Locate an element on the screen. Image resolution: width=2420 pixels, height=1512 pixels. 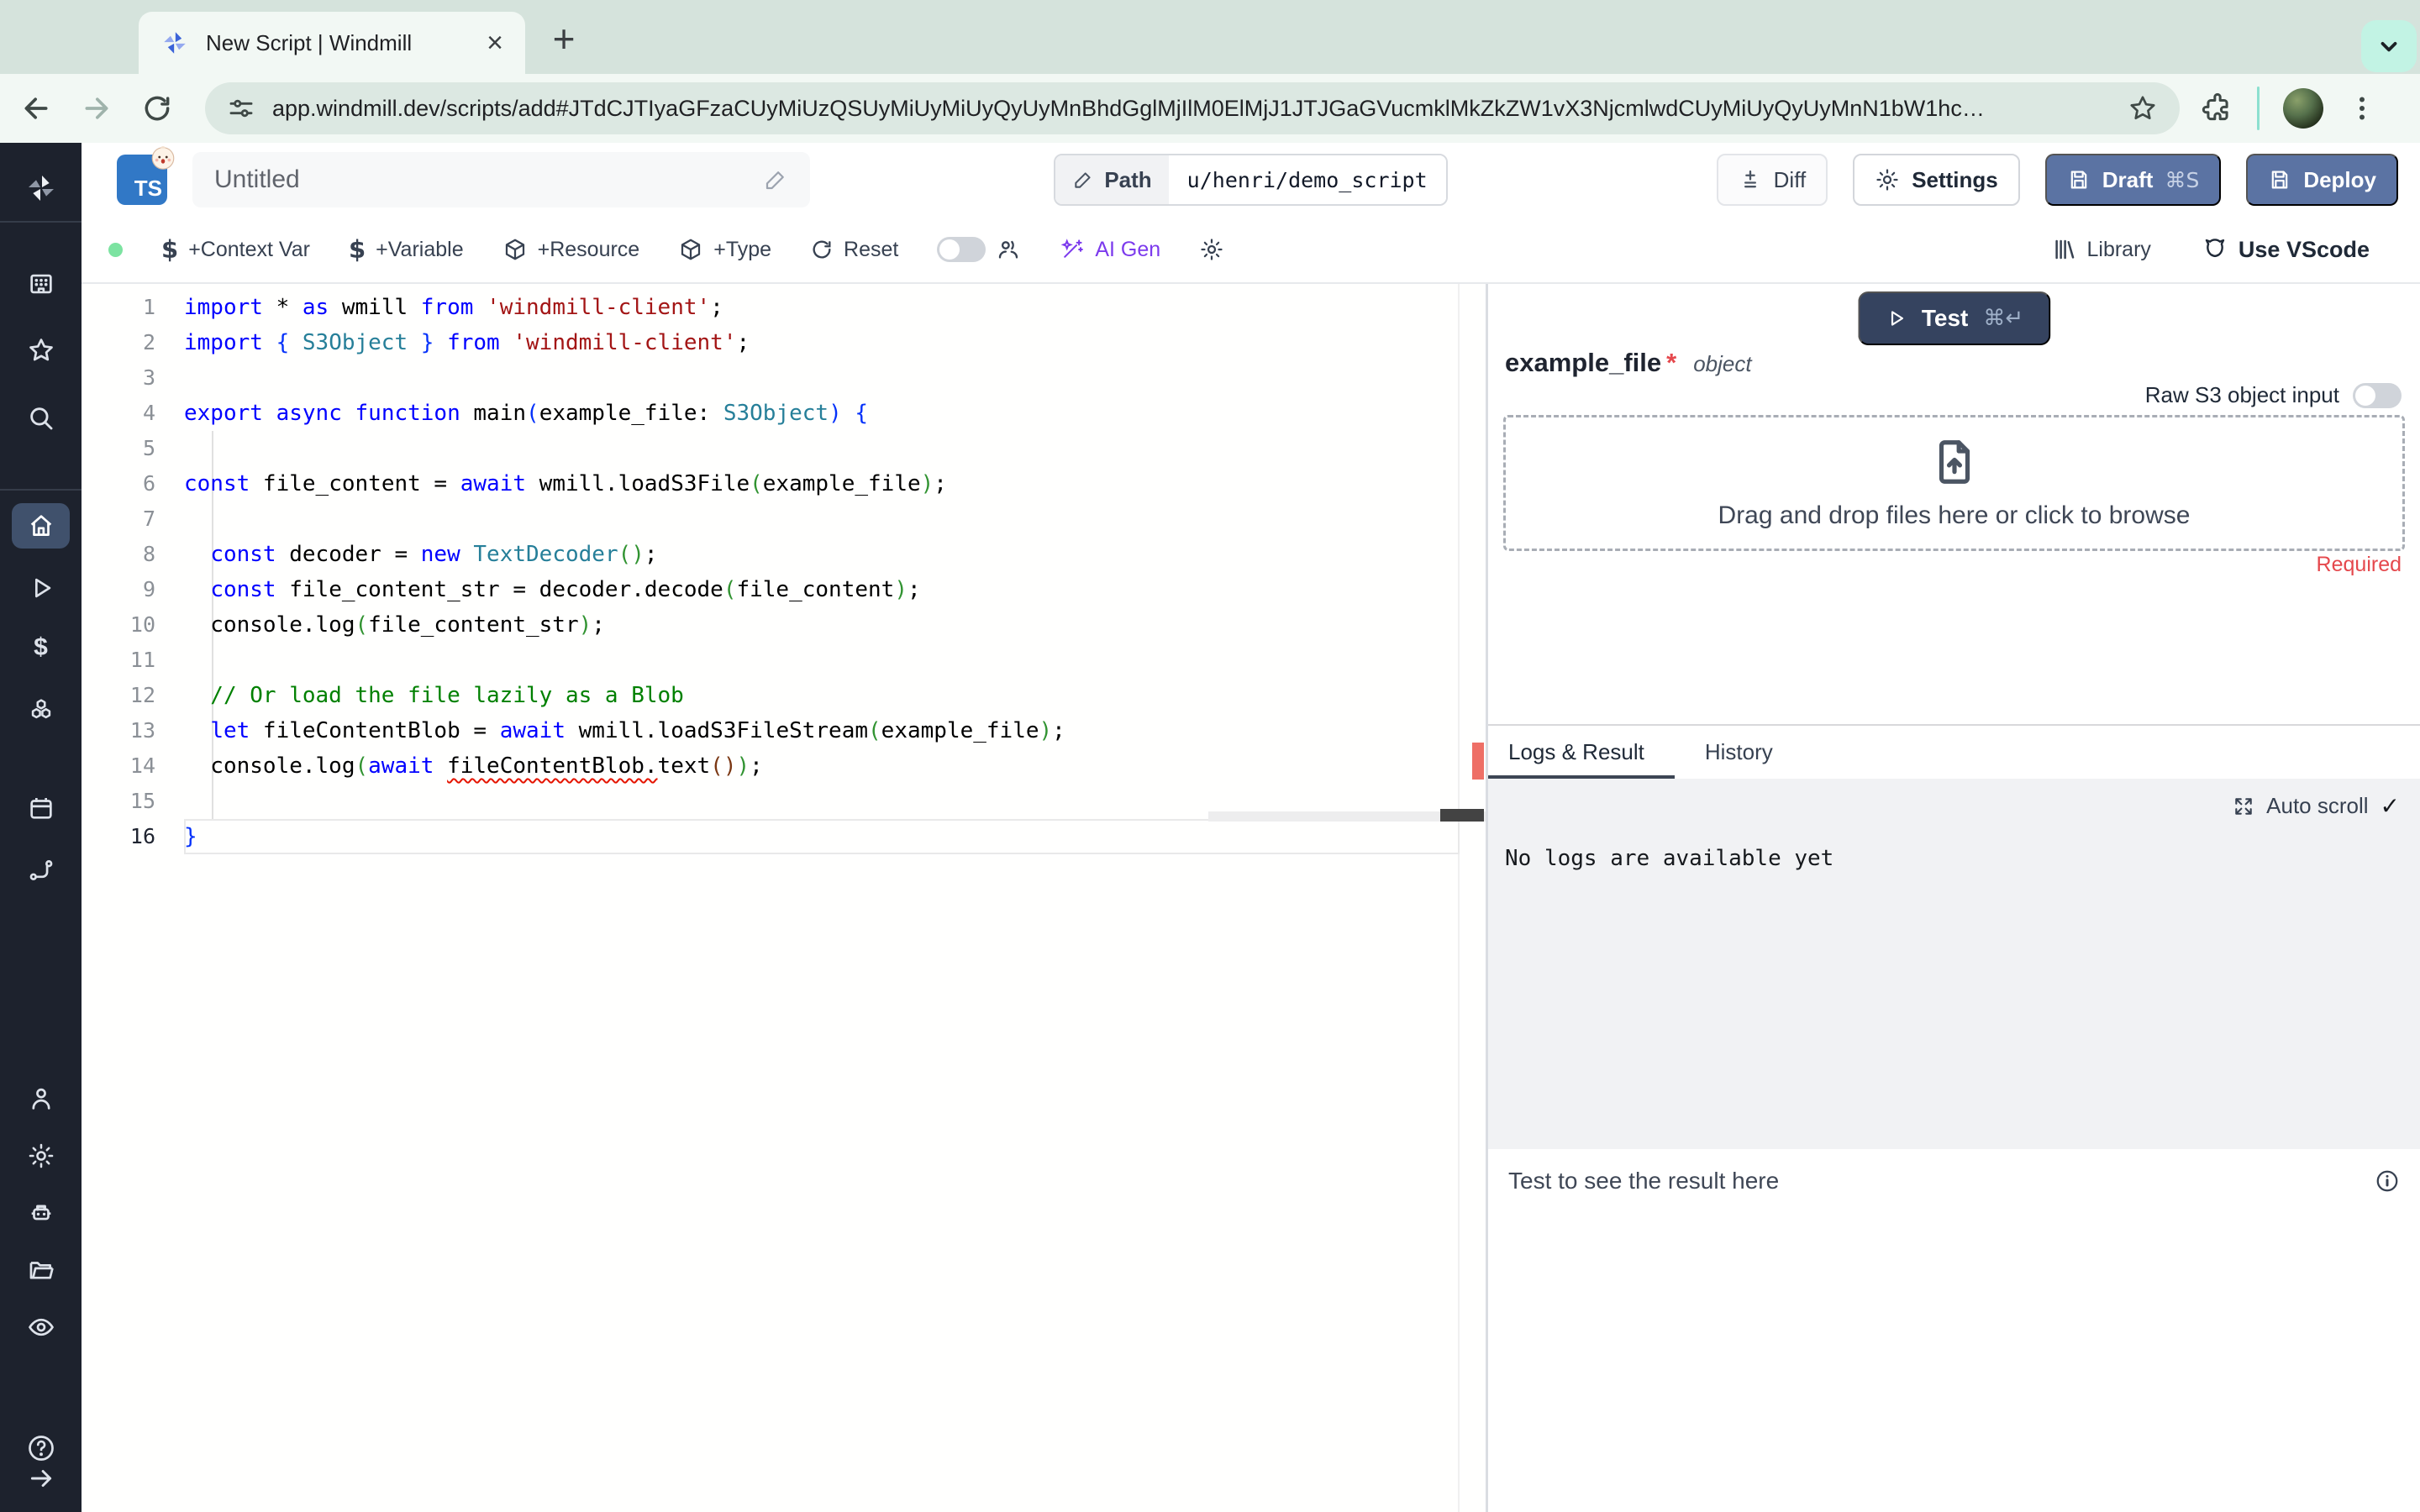
reload-button is located at coordinates (157, 108).